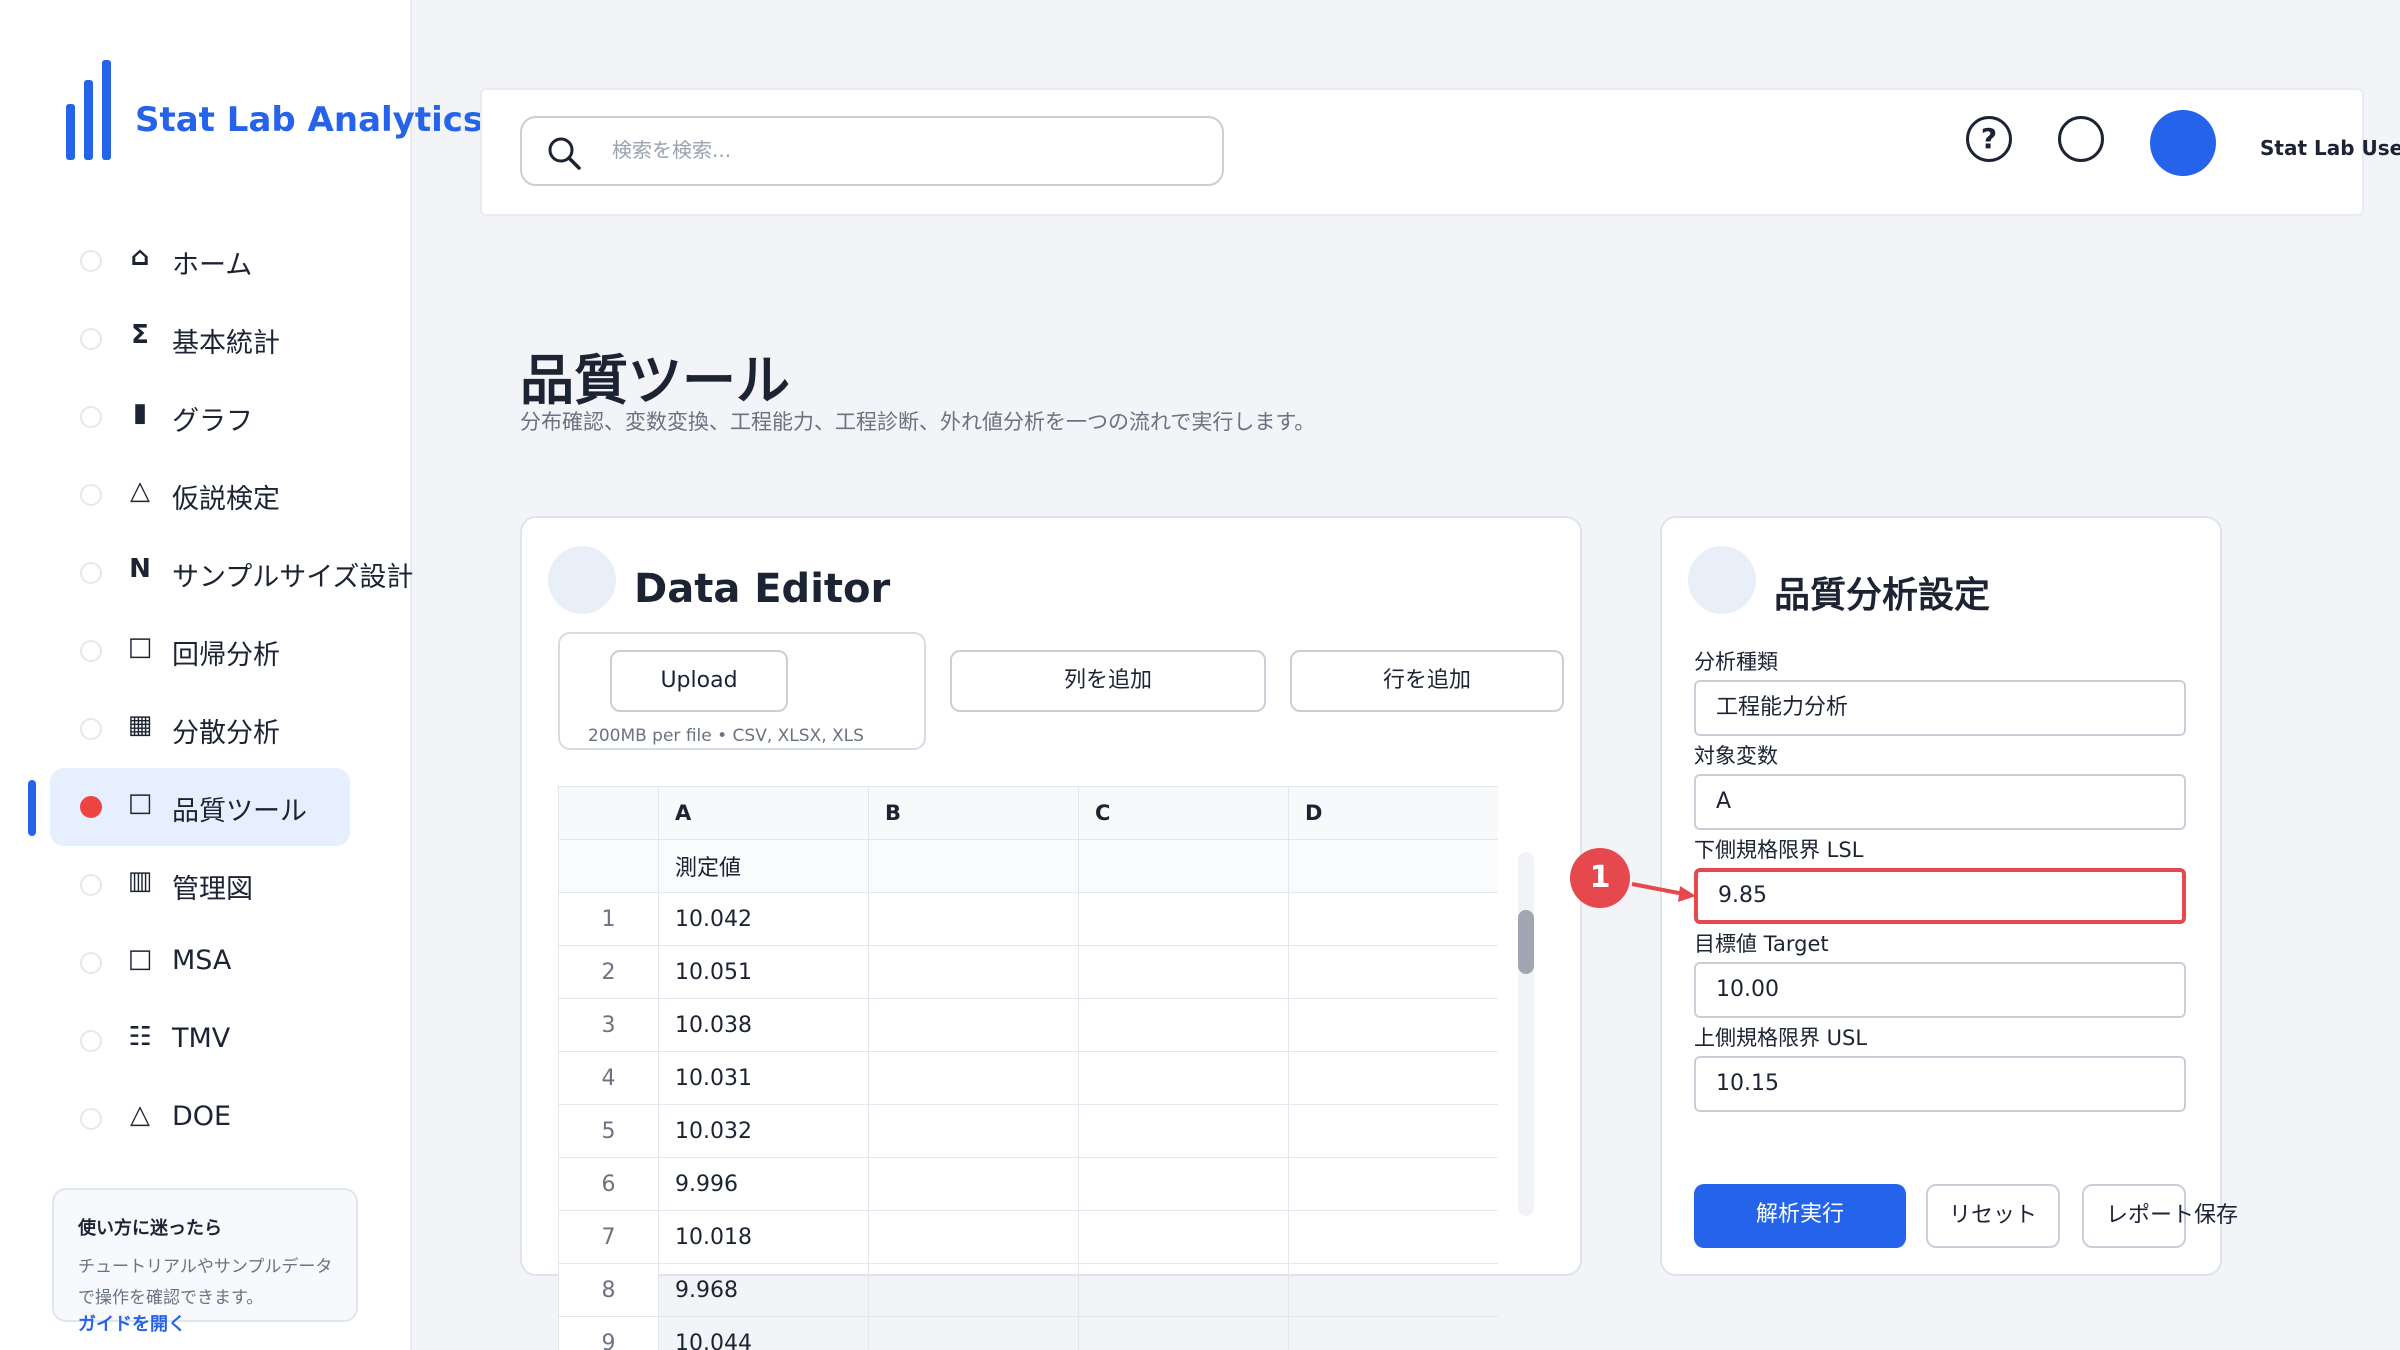  Describe the element at coordinates (205, 1282) in the screenshot. I see `help-card-body: チュートリアルやサンプルデータで操作を確認できます。` at that location.